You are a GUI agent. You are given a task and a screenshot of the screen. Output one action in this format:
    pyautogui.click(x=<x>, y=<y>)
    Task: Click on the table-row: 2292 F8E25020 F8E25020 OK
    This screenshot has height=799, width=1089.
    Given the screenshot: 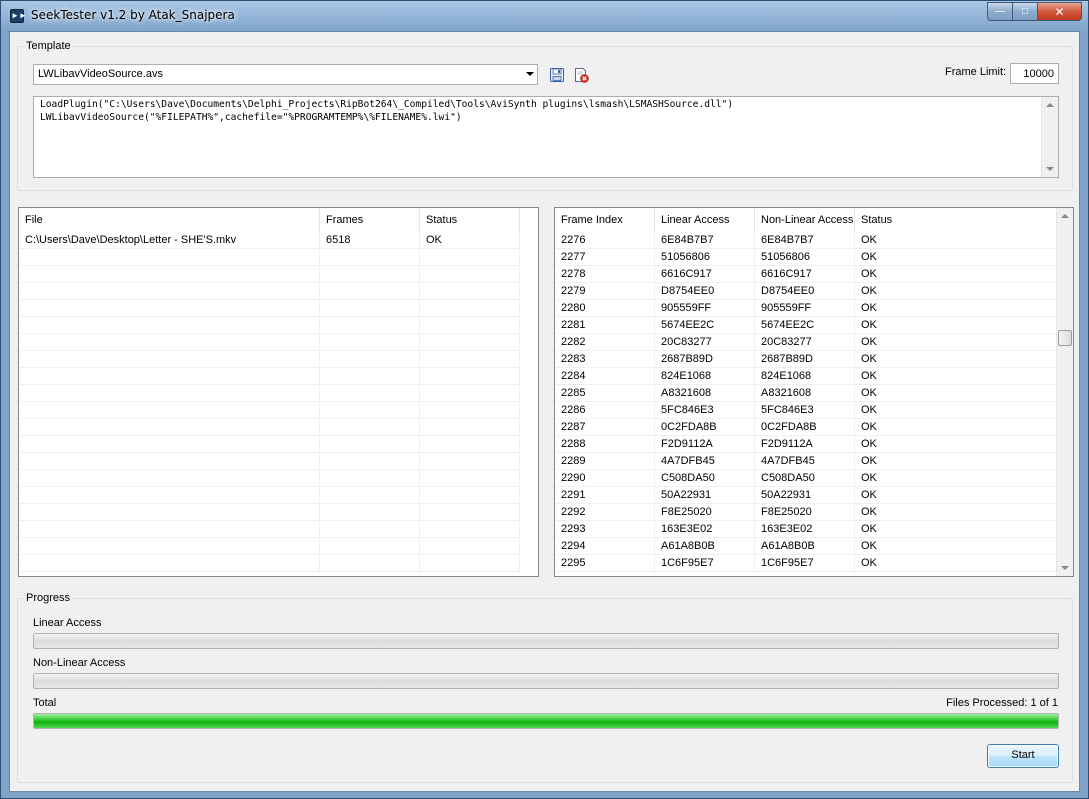 What is the action you would take?
    pyautogui.click(x=806, y=512)
    